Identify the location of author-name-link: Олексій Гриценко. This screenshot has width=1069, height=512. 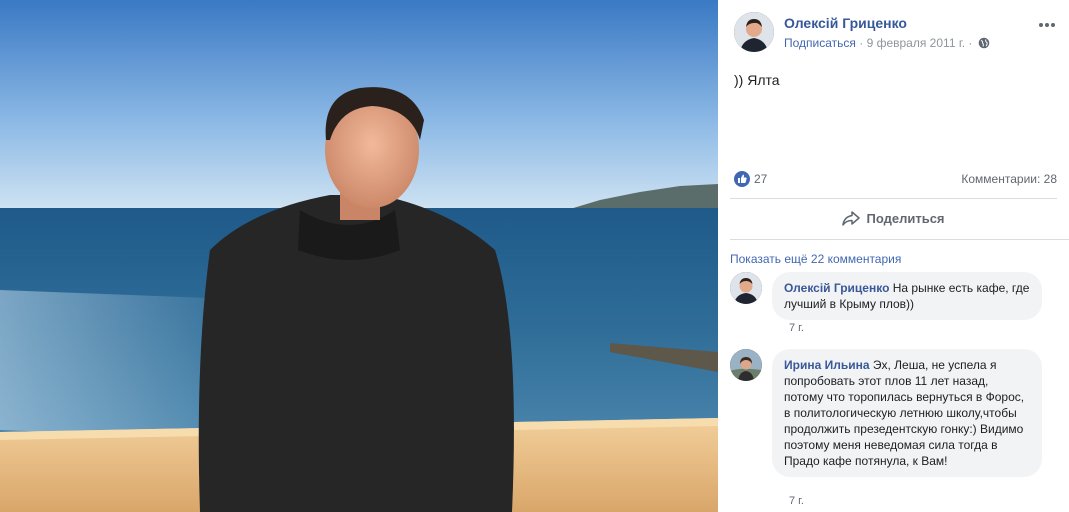
(845, 23).